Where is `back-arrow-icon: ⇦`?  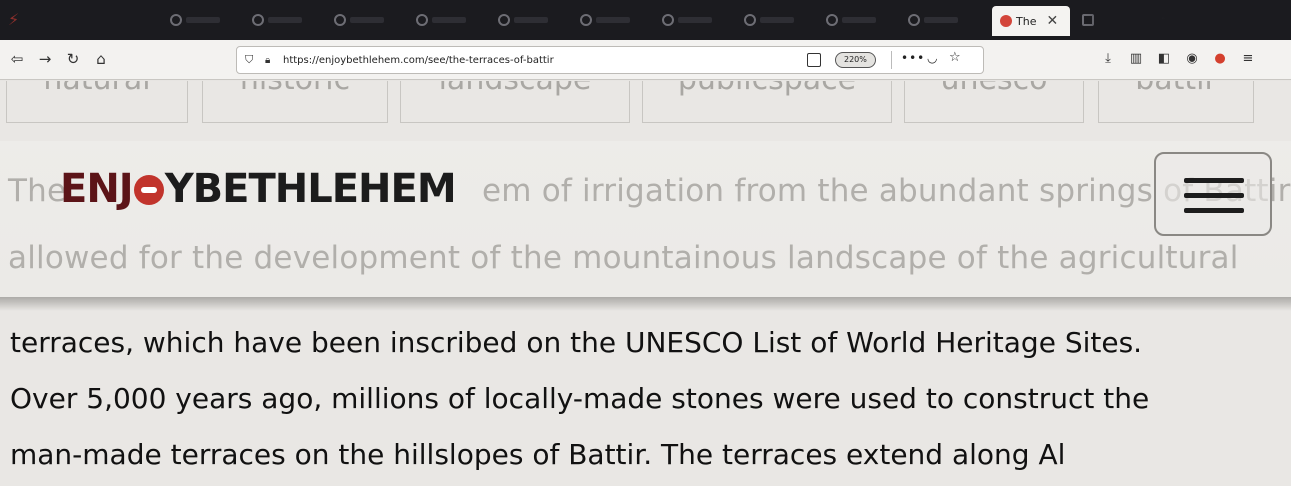
back-arrow-icon: ⇦ is located at coordinates (17, 59).